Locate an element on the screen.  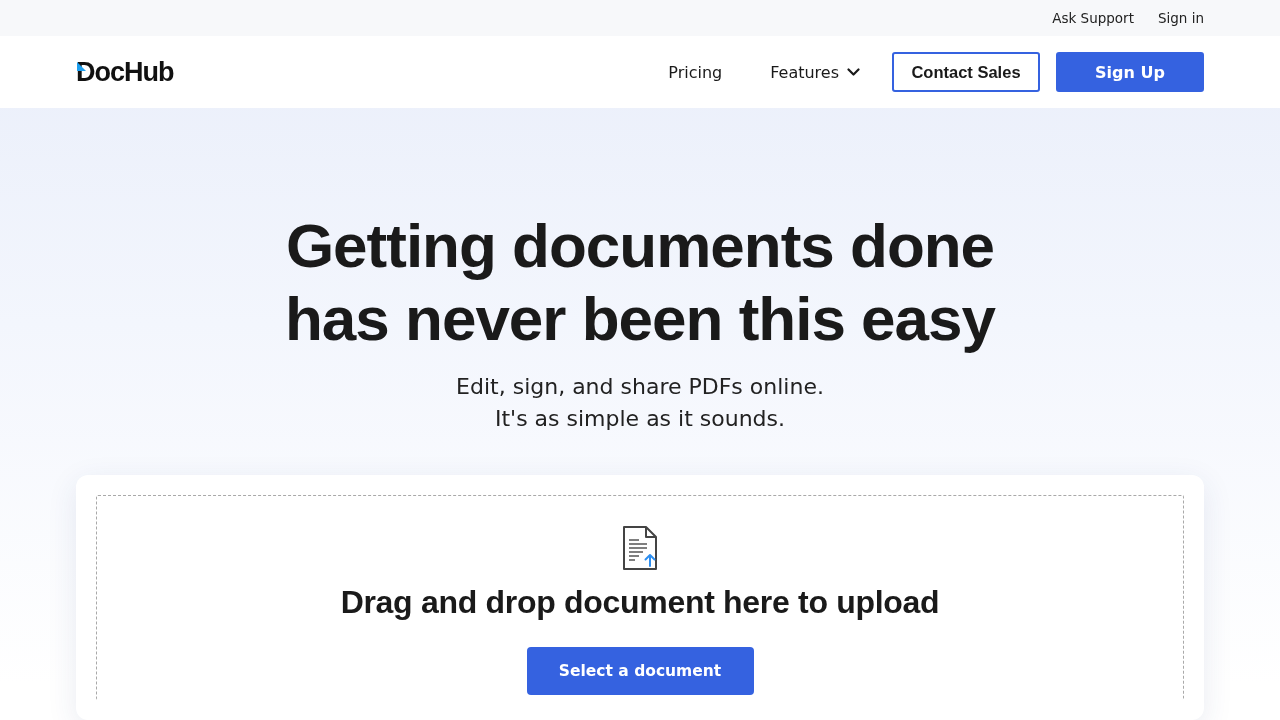
nav-link: Pricing is located at coordinates (695, 72).